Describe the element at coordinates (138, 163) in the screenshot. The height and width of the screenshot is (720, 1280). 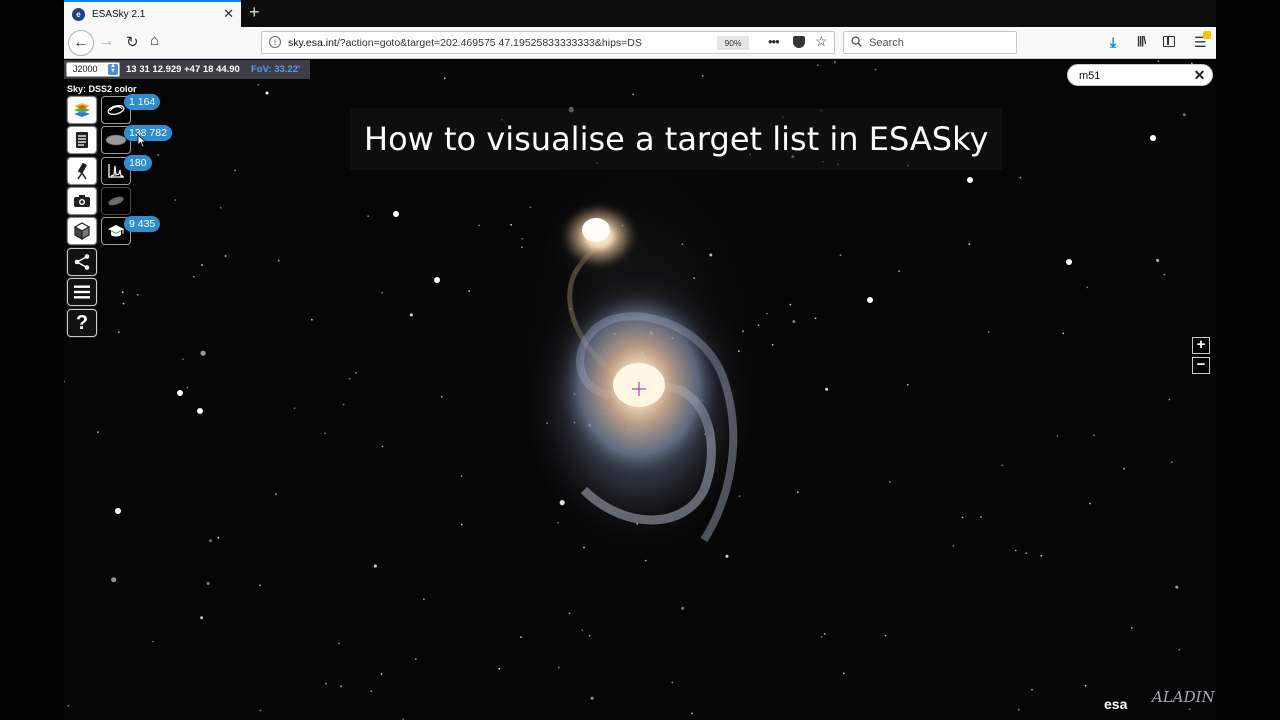
I see `spectra-count-badge: 180` at that location.